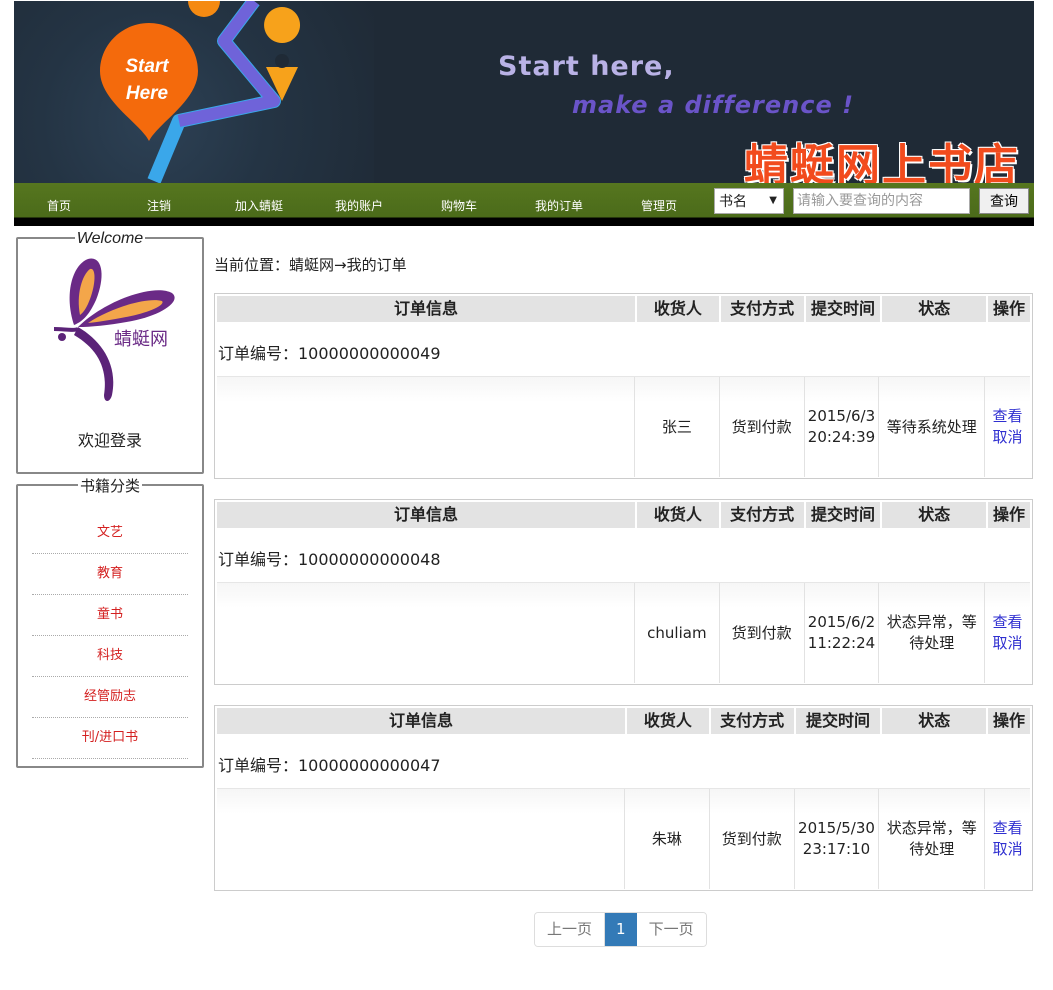 The image size is (1053, 990). What do you see at coordinates (147, 93) in the screenshot?
I see `start-line2: Here` at bounding box center [147, 93].